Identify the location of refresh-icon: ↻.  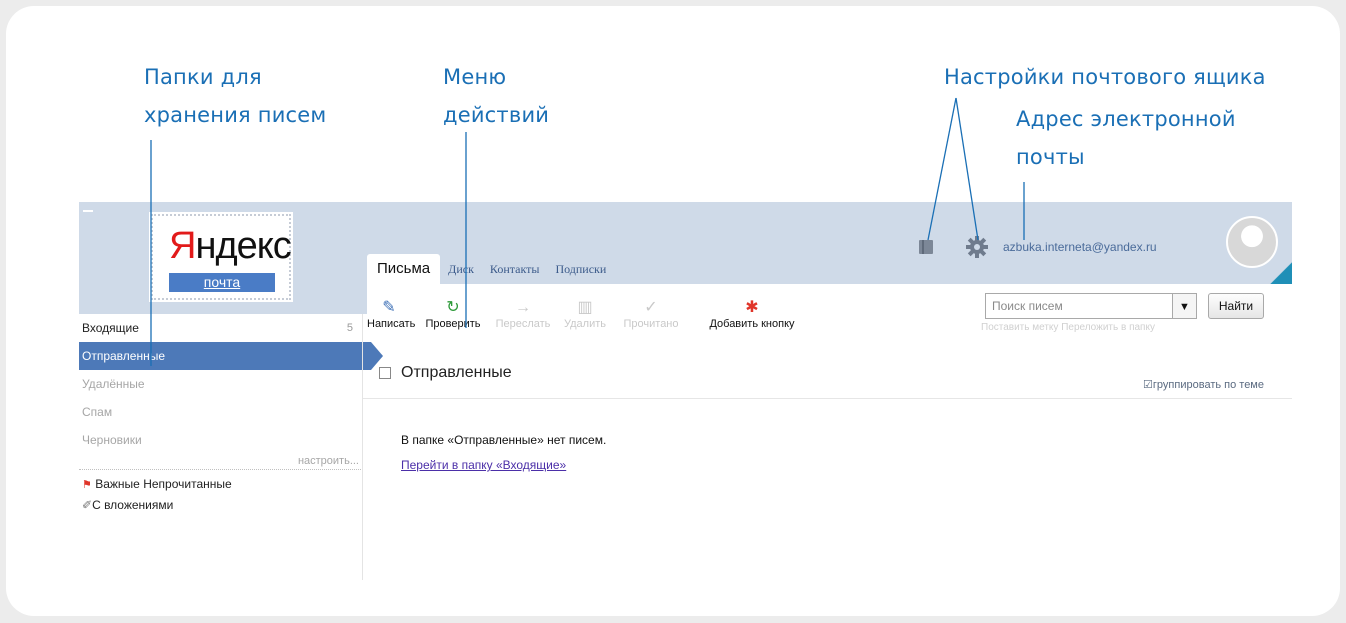
(453, 307).